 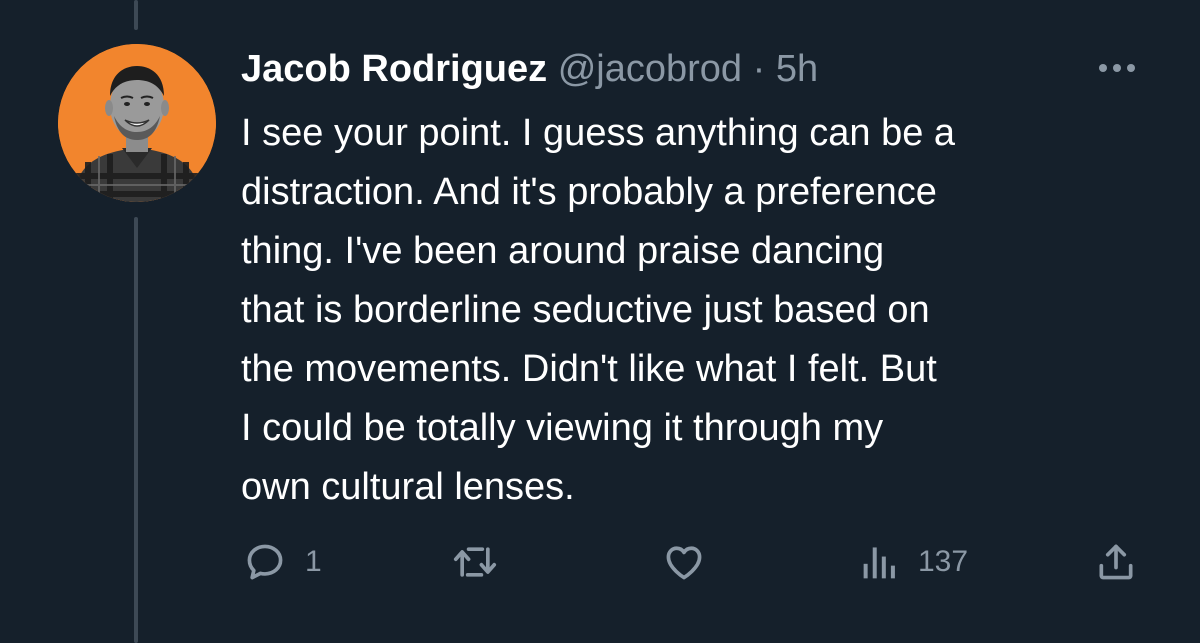 I want to click on views-button: 137, so click(x=914, y=562).